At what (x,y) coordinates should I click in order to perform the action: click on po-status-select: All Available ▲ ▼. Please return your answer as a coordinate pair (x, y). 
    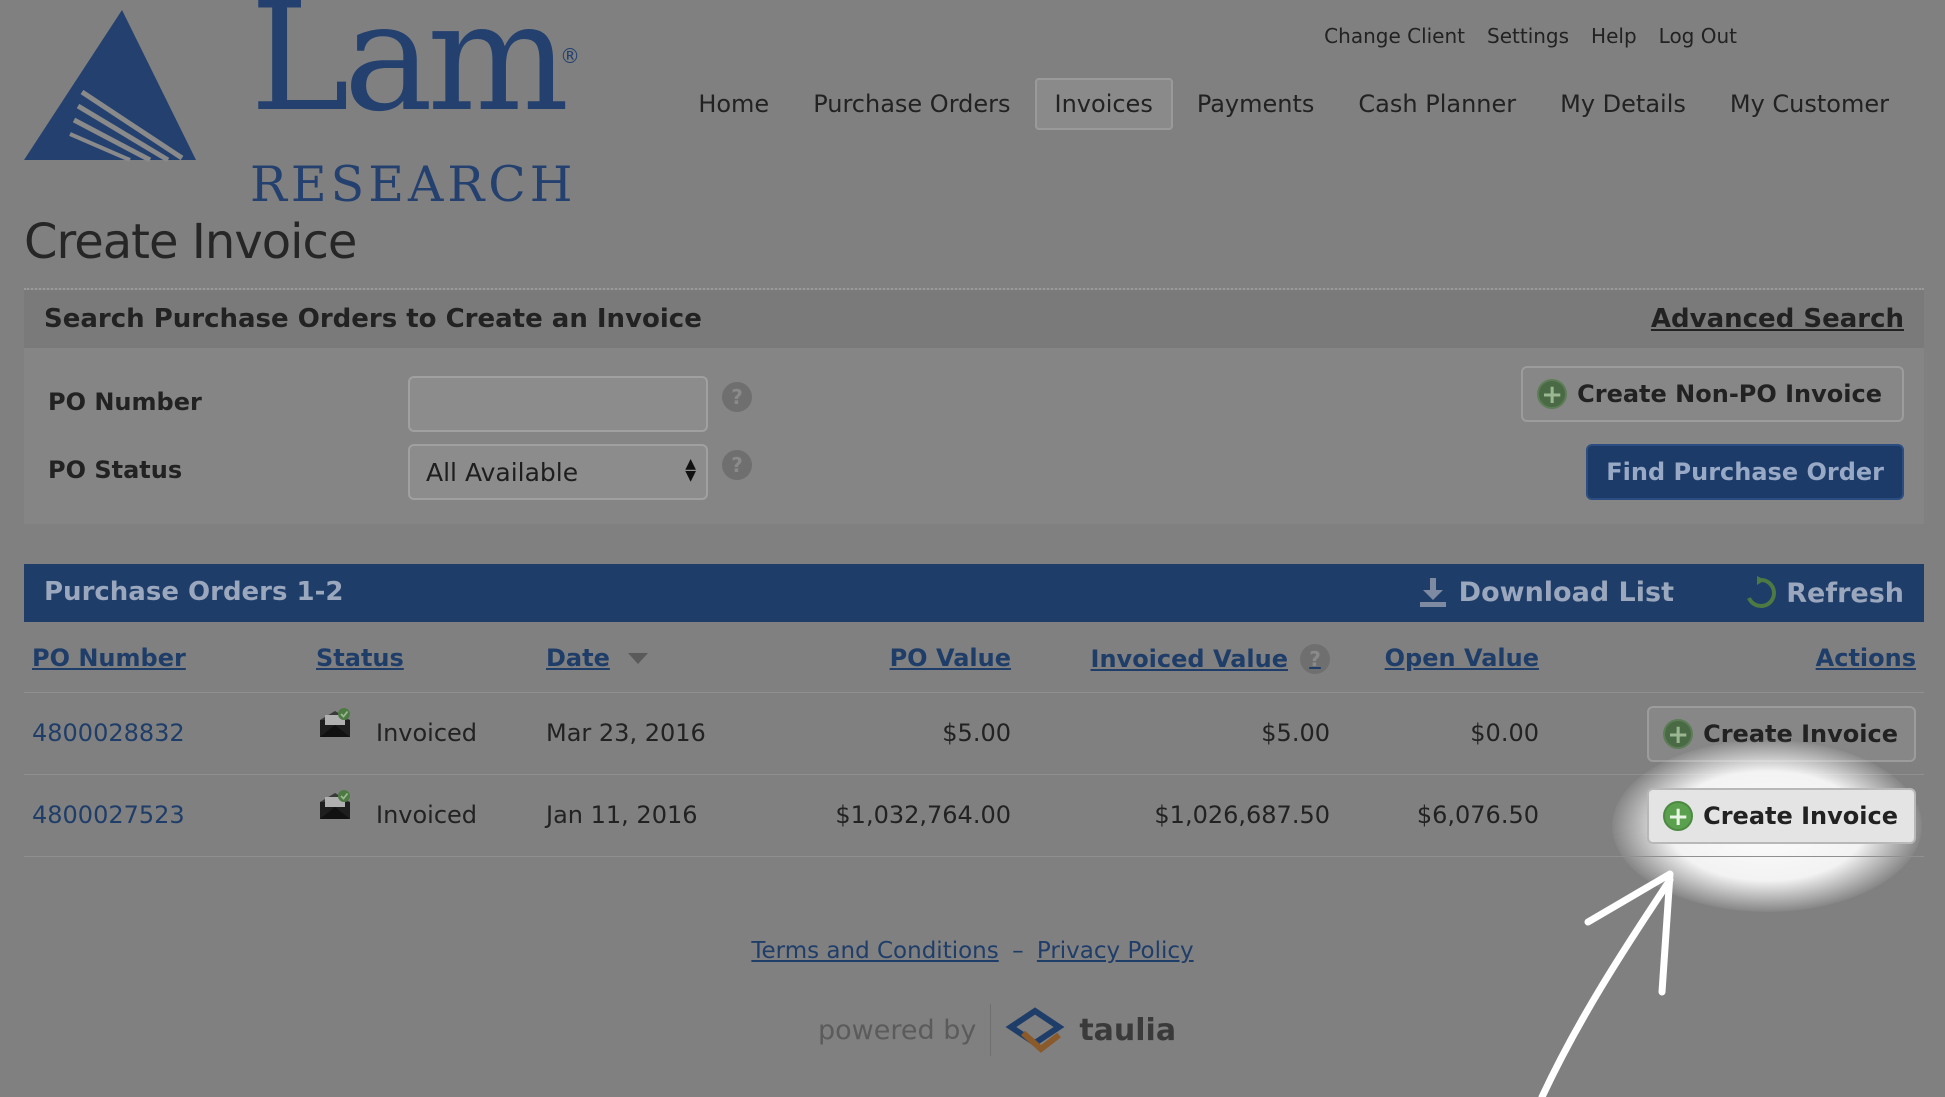
    Looking at the image, I should click on (558, 472).